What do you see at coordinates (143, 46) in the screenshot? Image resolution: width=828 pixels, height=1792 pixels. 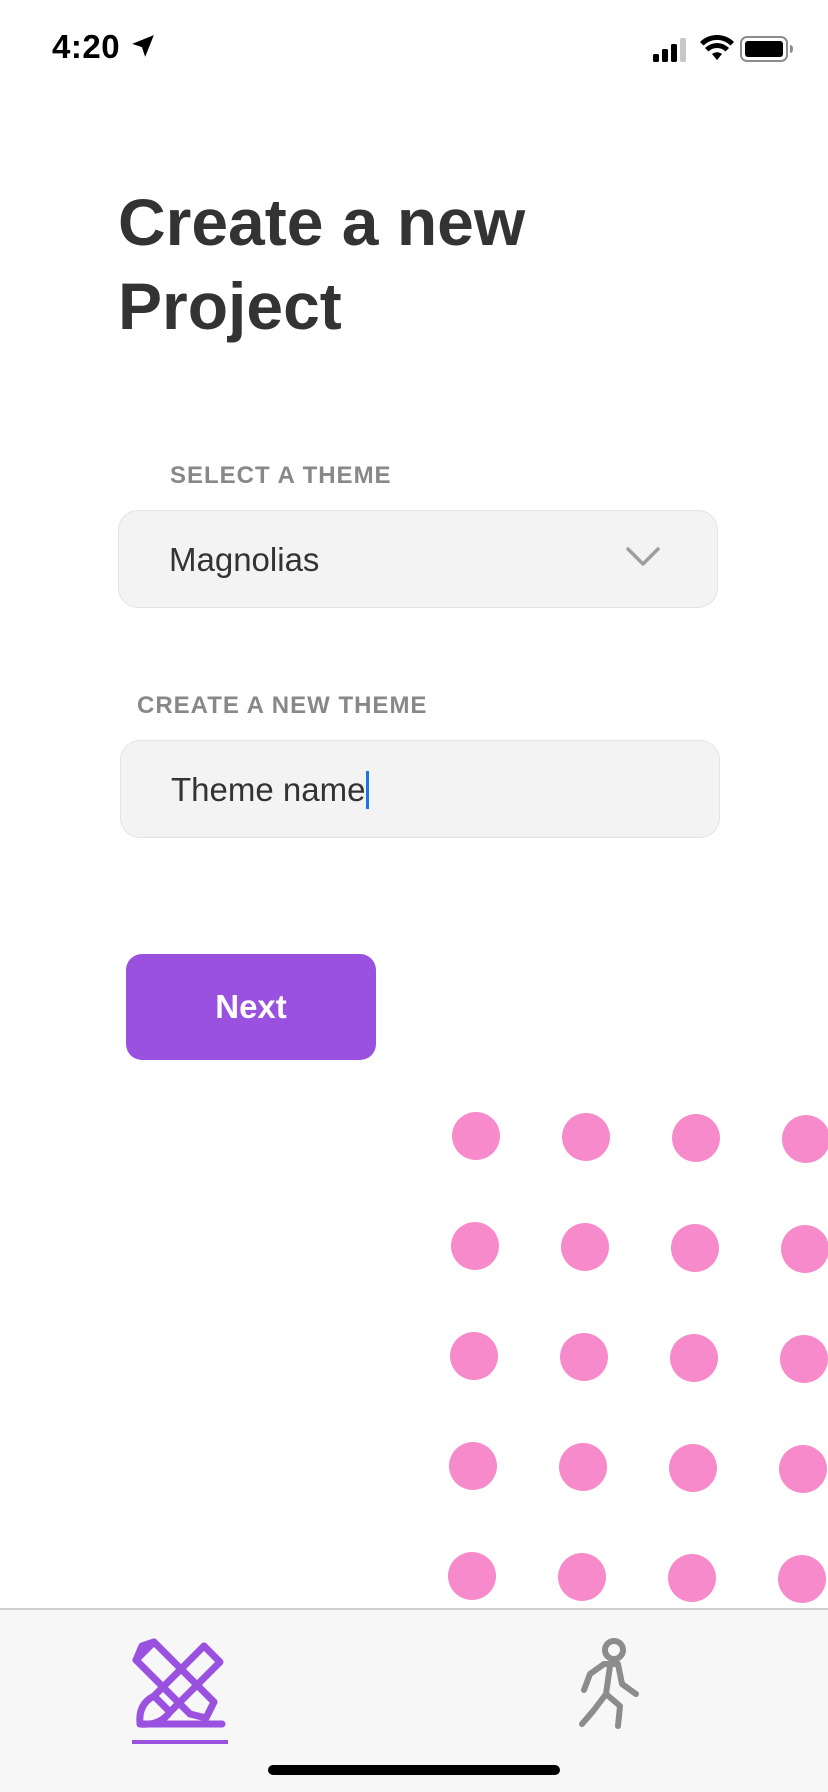 I see `location-arrow-icon` at bounding box center [143, 46].